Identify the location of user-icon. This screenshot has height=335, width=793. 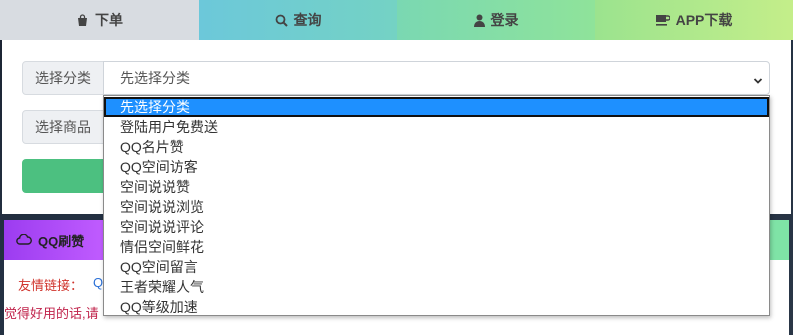
(479, 20).